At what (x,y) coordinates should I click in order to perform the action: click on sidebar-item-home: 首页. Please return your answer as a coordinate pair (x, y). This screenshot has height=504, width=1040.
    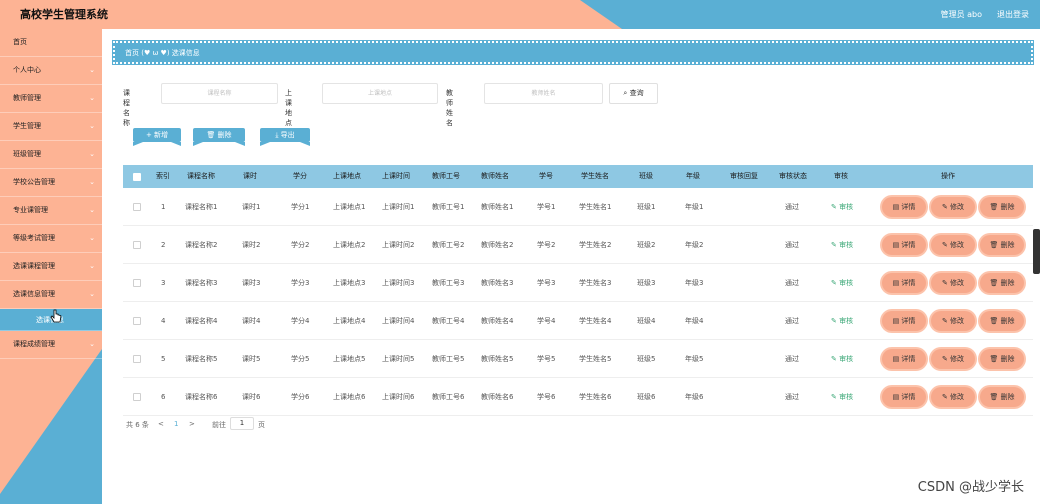
    Looking at the image, I should click on (51, 43).